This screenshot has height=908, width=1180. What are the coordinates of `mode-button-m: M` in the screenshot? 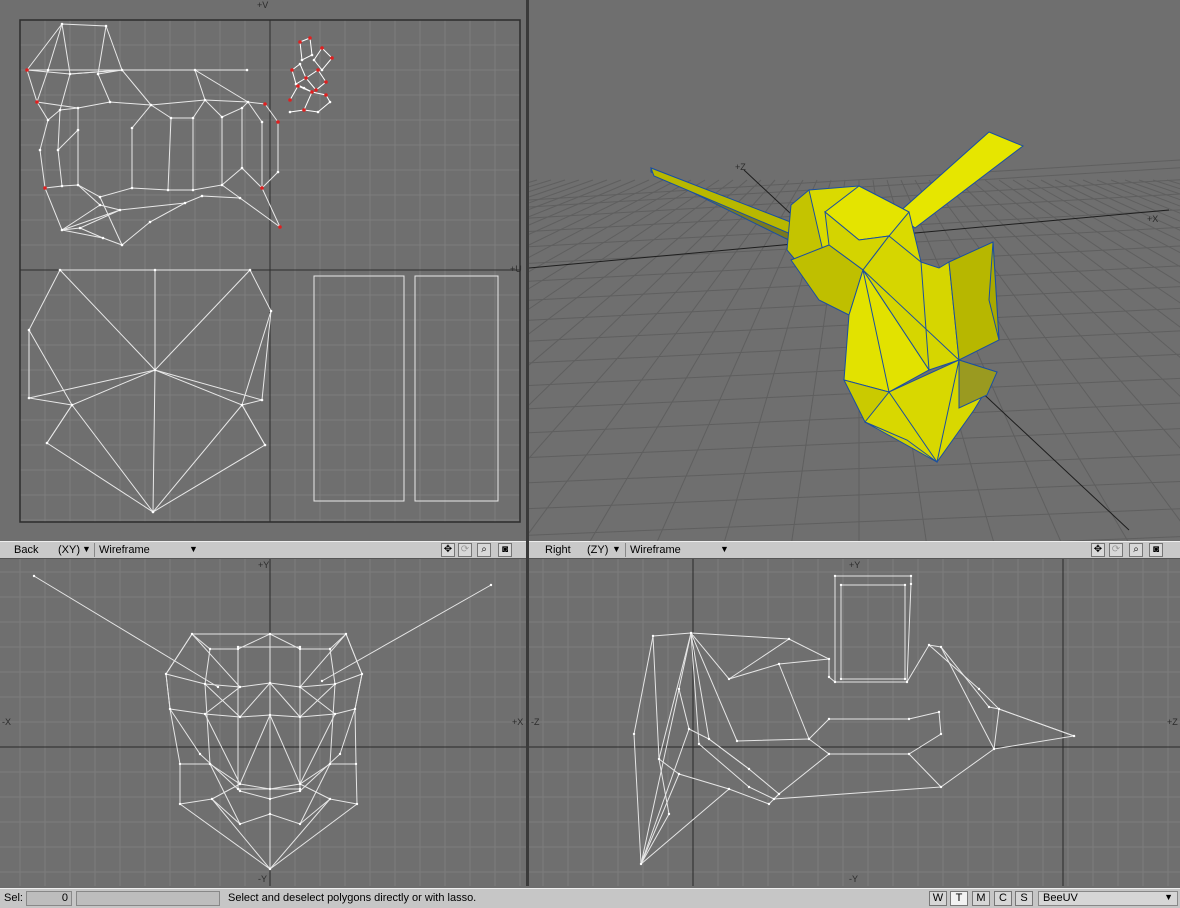 It's located at (981, 898).